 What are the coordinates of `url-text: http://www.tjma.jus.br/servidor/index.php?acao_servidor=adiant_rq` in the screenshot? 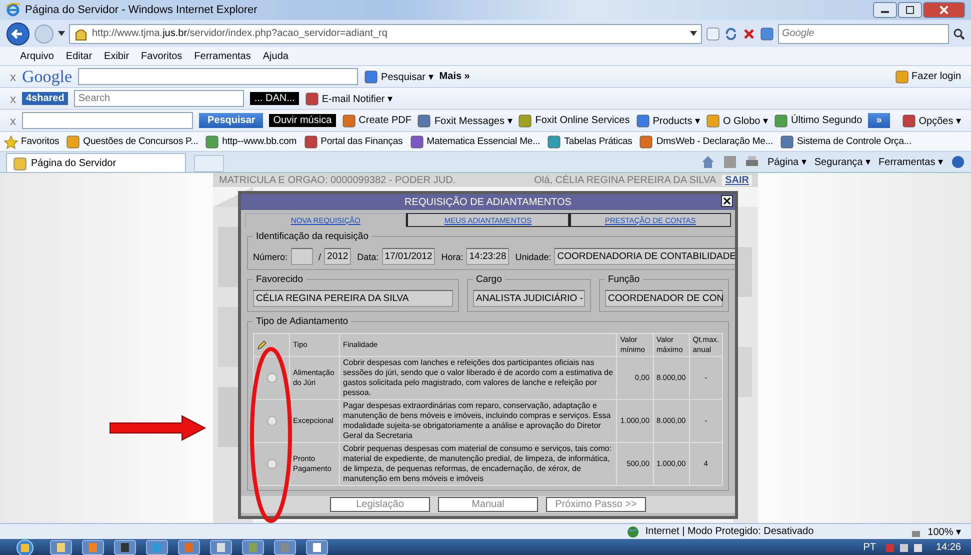 It's located at (240, 33).